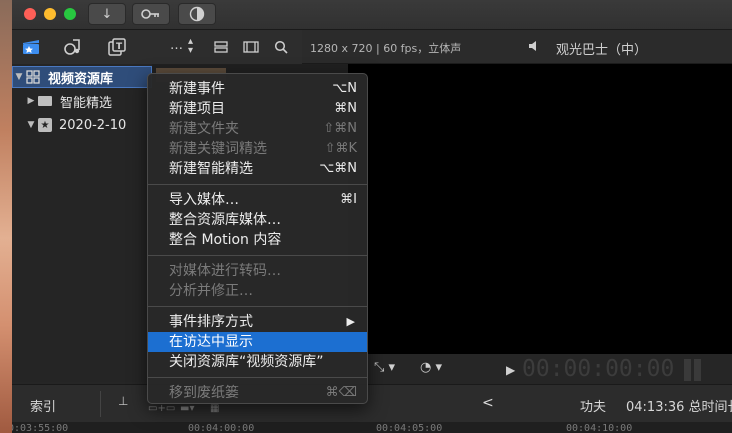  What do you see at coordinates (384, 367) in the screenshot?
I see `transform-tool-icon: ⤡ ▾` at bounding box center [384, 367].